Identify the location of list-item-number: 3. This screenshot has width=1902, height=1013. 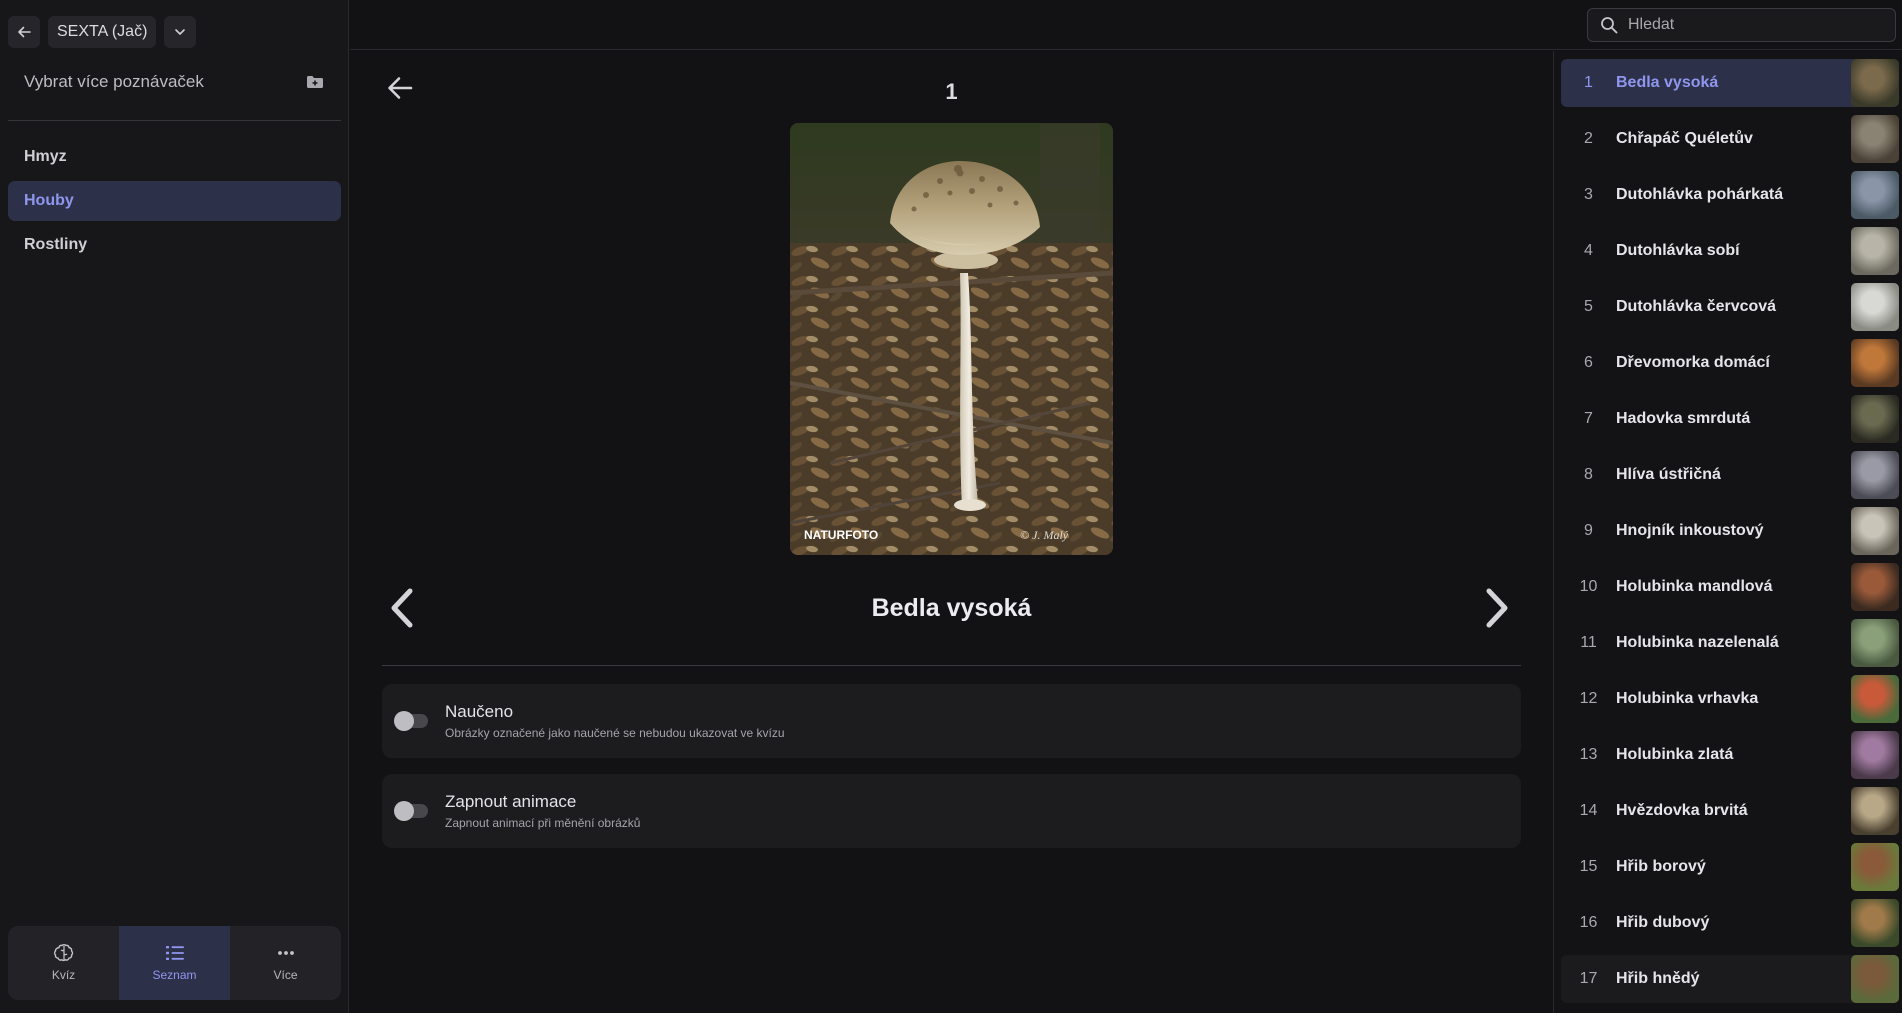
(1588, 194).